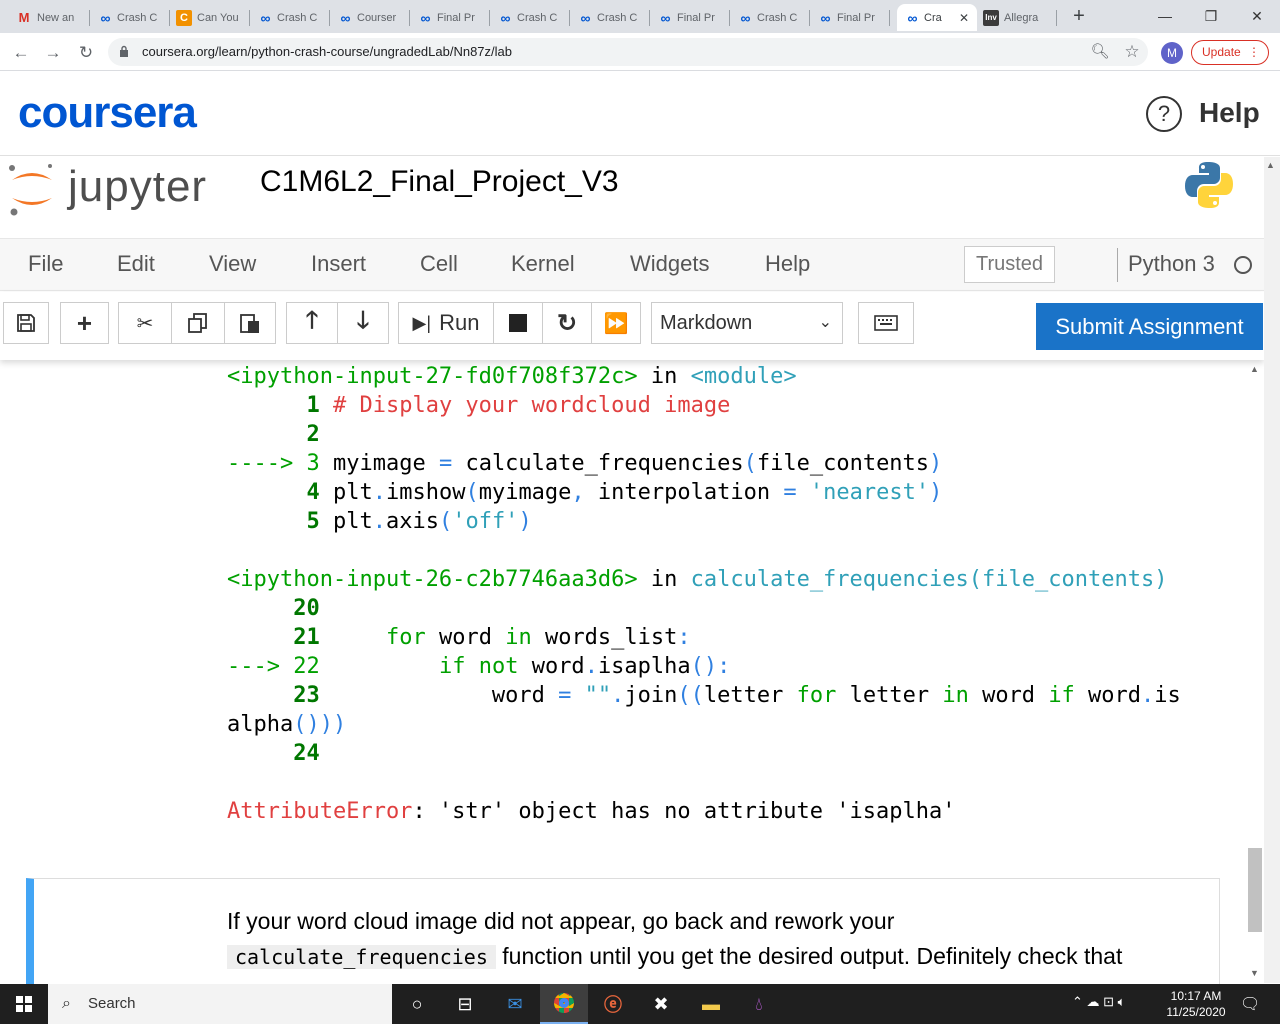 The width and height of the screenshot is (1280, 1024). What do you see at coordinates (1009, 264) in the screenshot?
I see `trusted-indicator: Trusted` at bounding box center [1009, 264].